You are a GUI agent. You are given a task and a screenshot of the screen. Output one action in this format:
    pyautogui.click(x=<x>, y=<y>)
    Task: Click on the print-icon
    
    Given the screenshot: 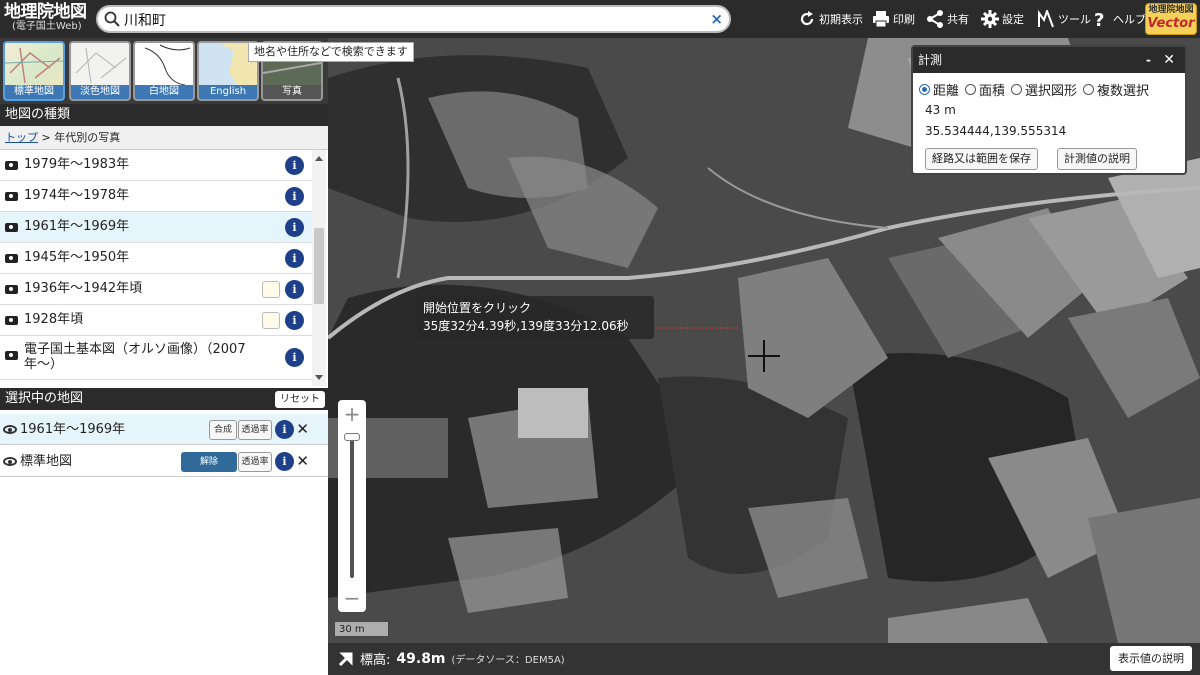 What is the action you would take?
    pyautogui.click(x=881, y=19)
    